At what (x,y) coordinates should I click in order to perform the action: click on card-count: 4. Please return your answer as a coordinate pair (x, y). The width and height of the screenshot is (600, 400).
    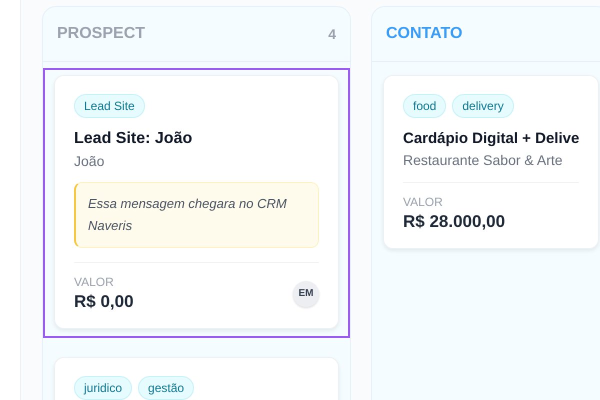
    Looking at the image, I should click on (332, 34).